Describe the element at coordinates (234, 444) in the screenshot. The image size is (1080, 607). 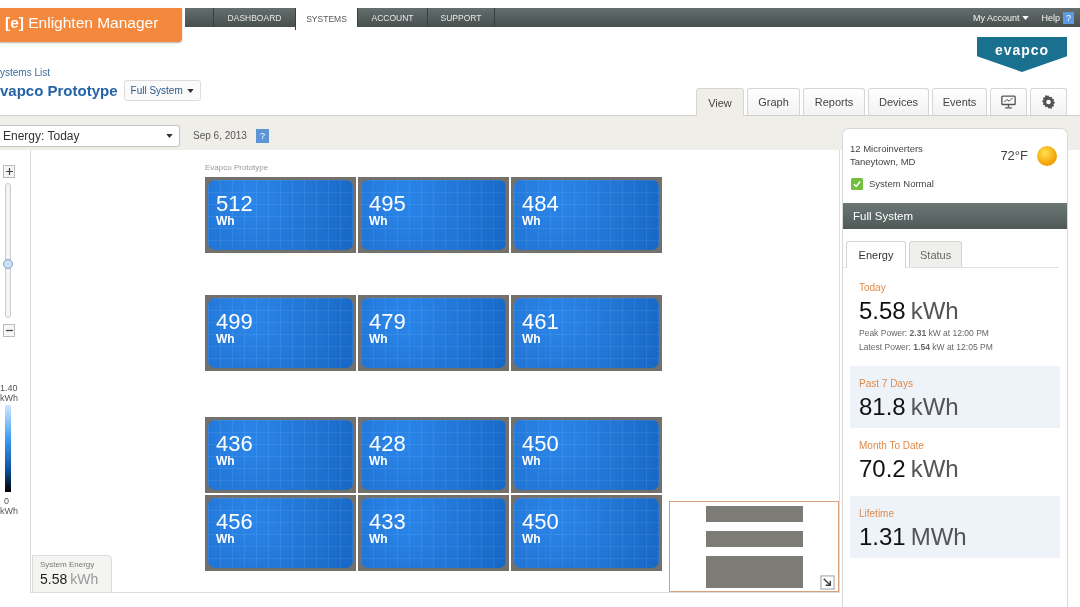
I see `energy-value: 436` at that location.